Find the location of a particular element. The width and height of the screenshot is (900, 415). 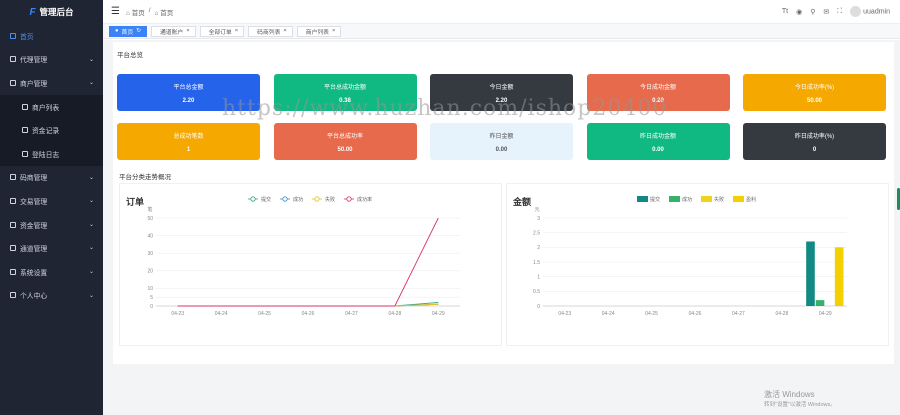

menu-toggle-icon: ☰ is located at coordinates (115, 11).